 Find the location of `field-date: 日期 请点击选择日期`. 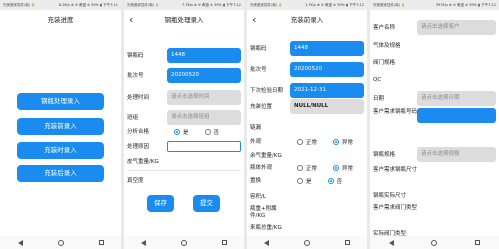

field-date: 日期 请点击选择日期 is located at coordinates (434, 99).